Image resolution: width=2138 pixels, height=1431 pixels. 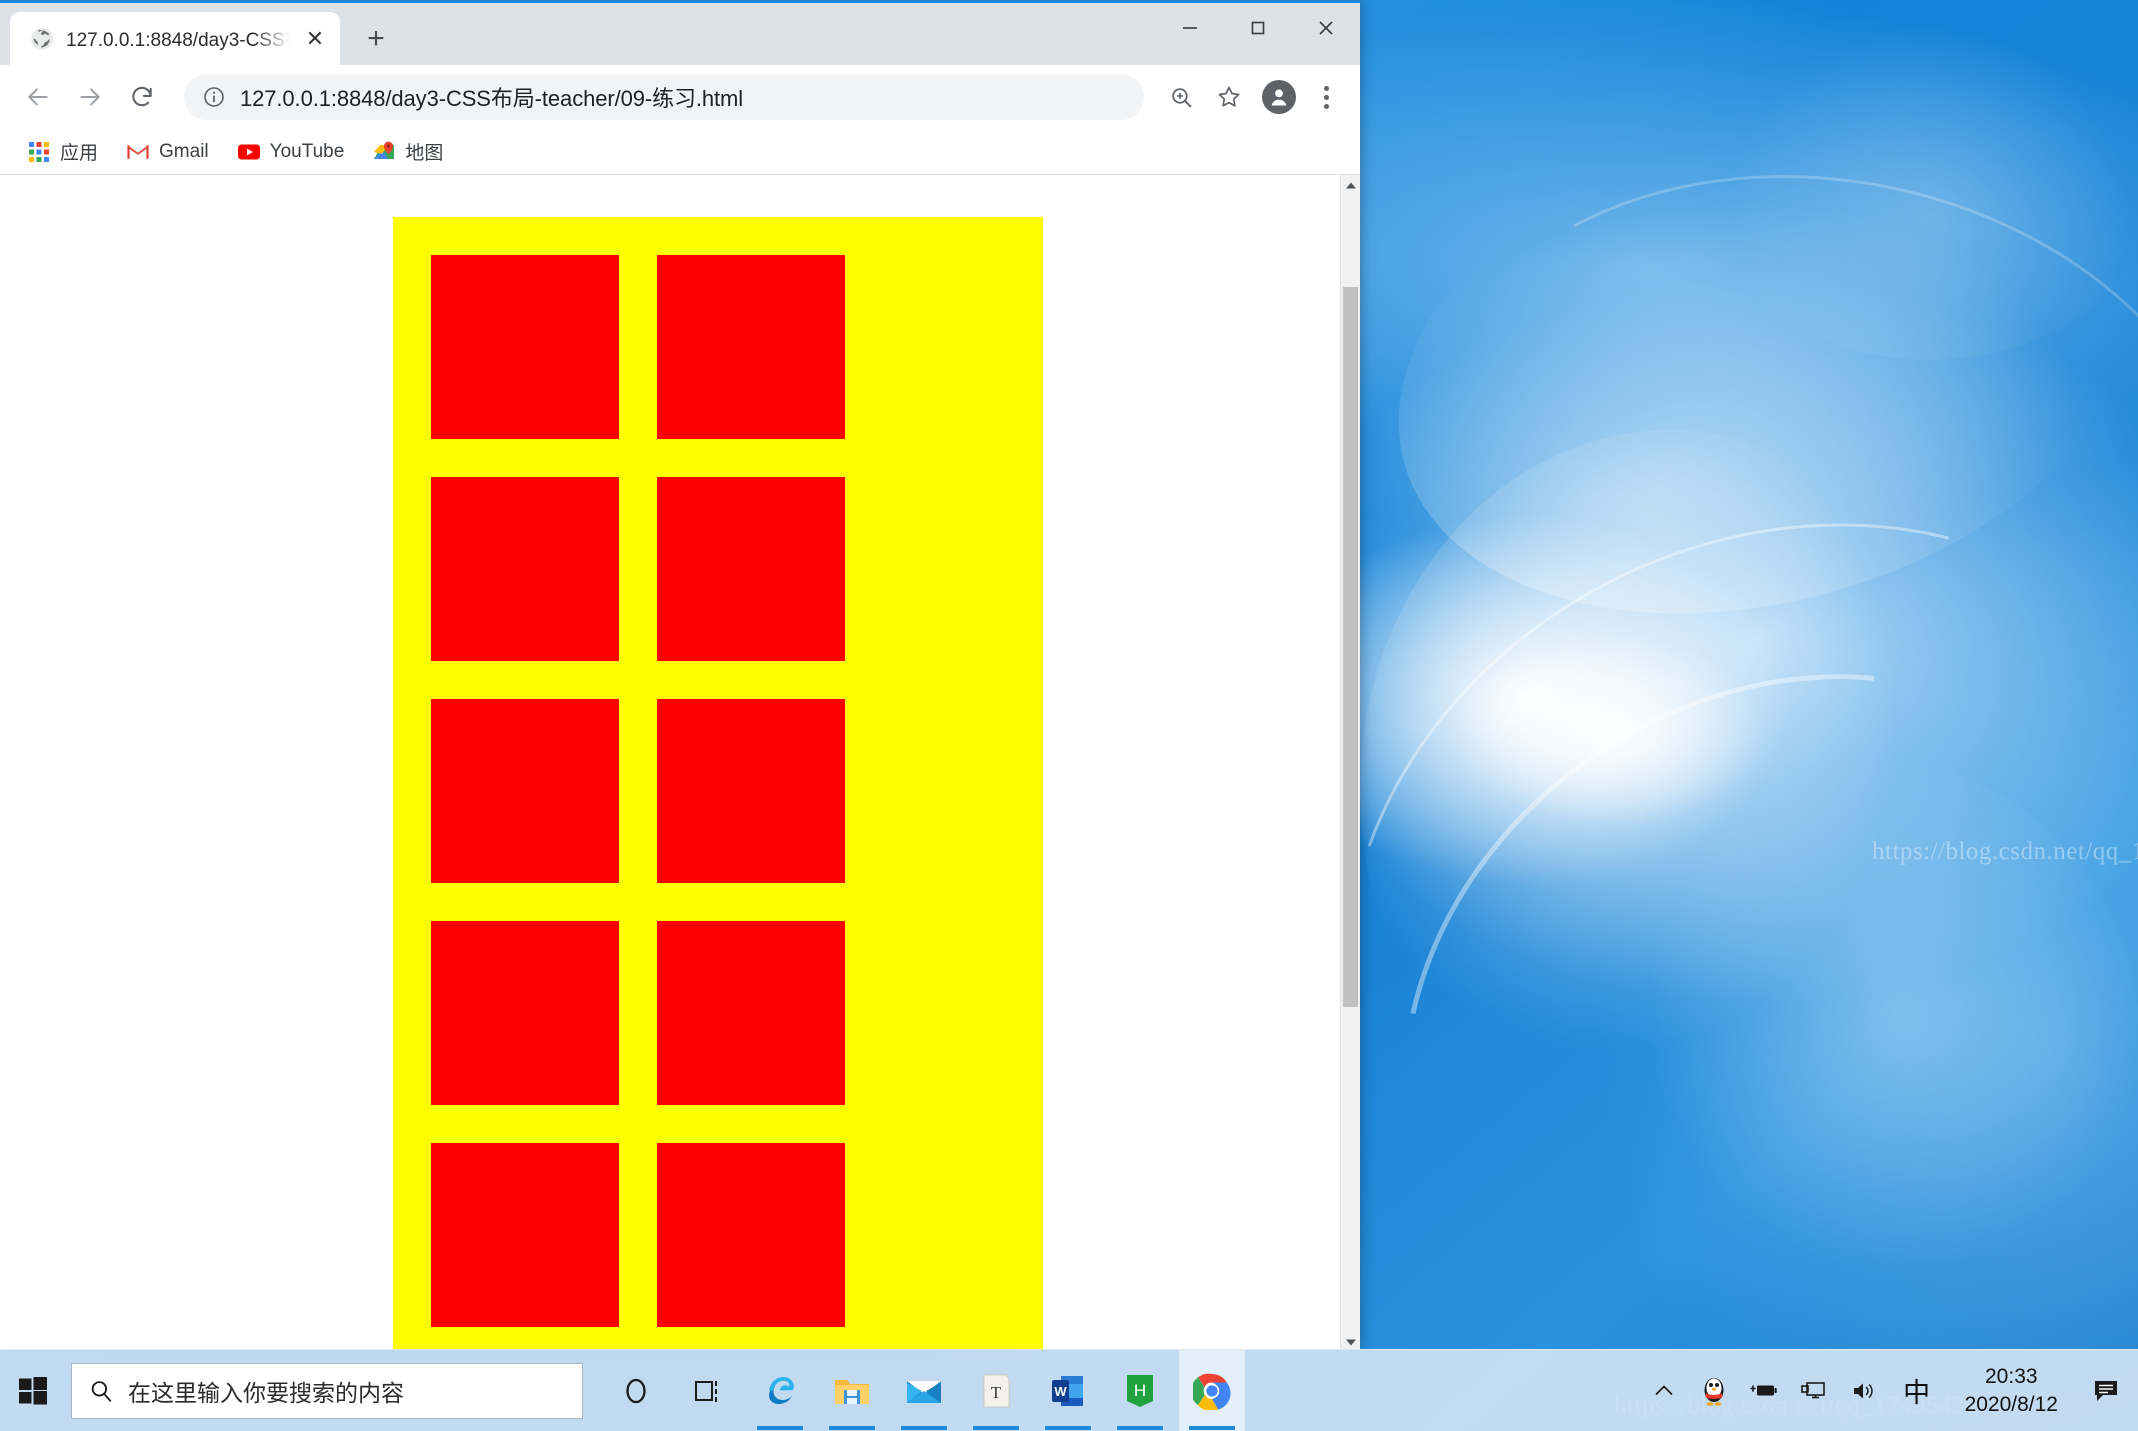 I want to click on zoom-in-icon, so click(x=1181, y=97).